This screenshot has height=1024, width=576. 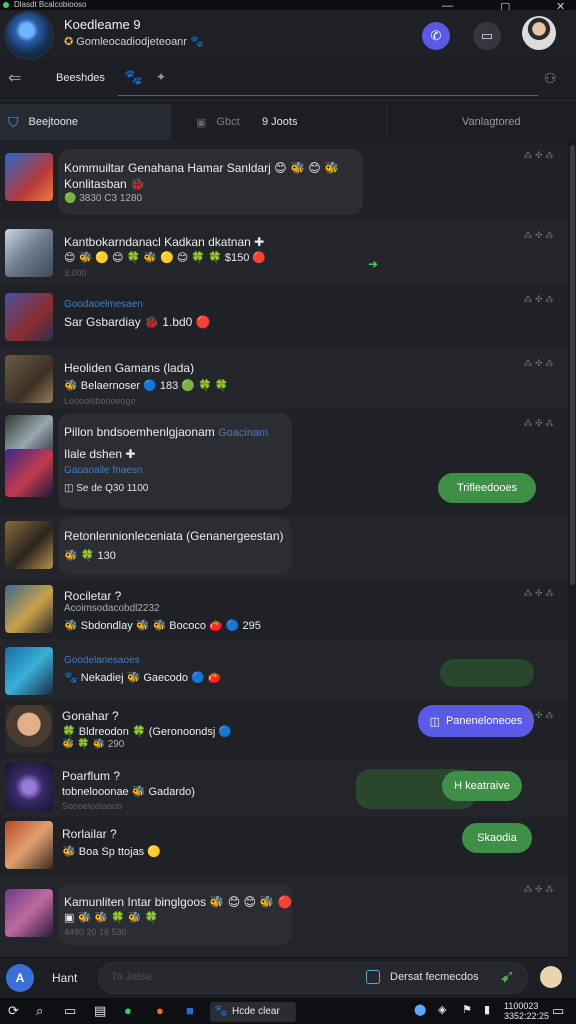 I want to click on message-text: 😊 🐝 🟡 😊 🍀 🐝 🟡 😊 🍀 🍀 $150 🔴, so click(x=165, y=258).